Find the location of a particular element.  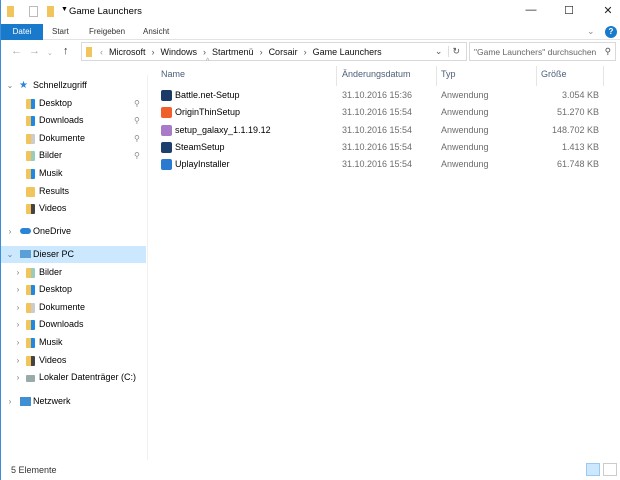

sidebar-item-quick-access: ⌄ ★ Schnellzugriff is located at coordinates (73, 85).